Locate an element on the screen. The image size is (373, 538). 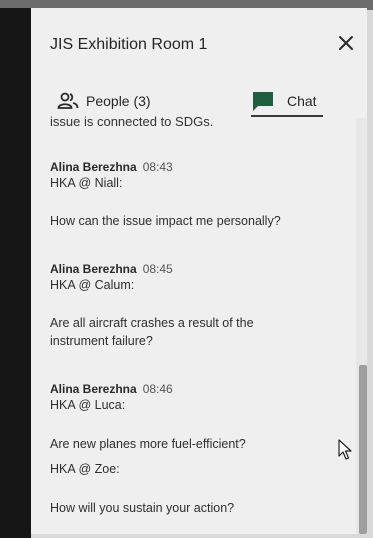
message-recipient: HKA @ Calum: is located at coordinates (92, 285).